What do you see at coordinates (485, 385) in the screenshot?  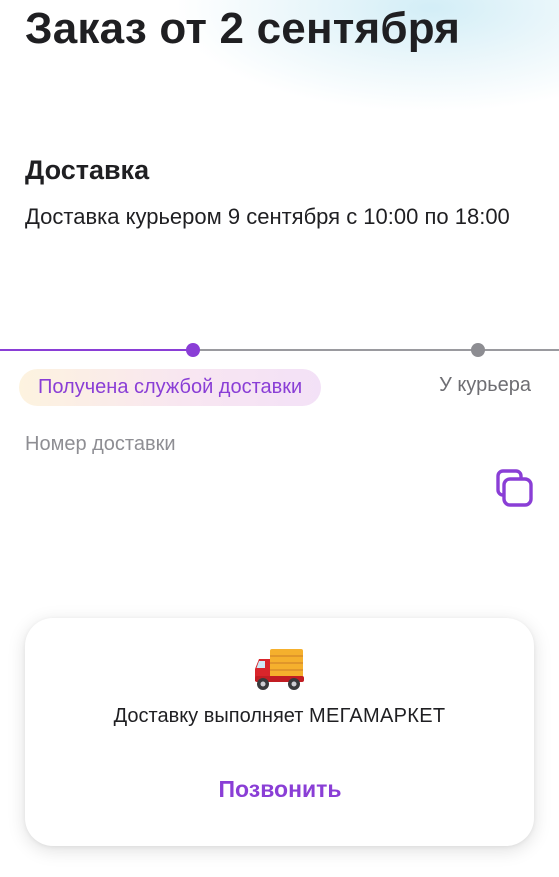 I see `next-status-label: У курьера` at bounding box center [485, 385].